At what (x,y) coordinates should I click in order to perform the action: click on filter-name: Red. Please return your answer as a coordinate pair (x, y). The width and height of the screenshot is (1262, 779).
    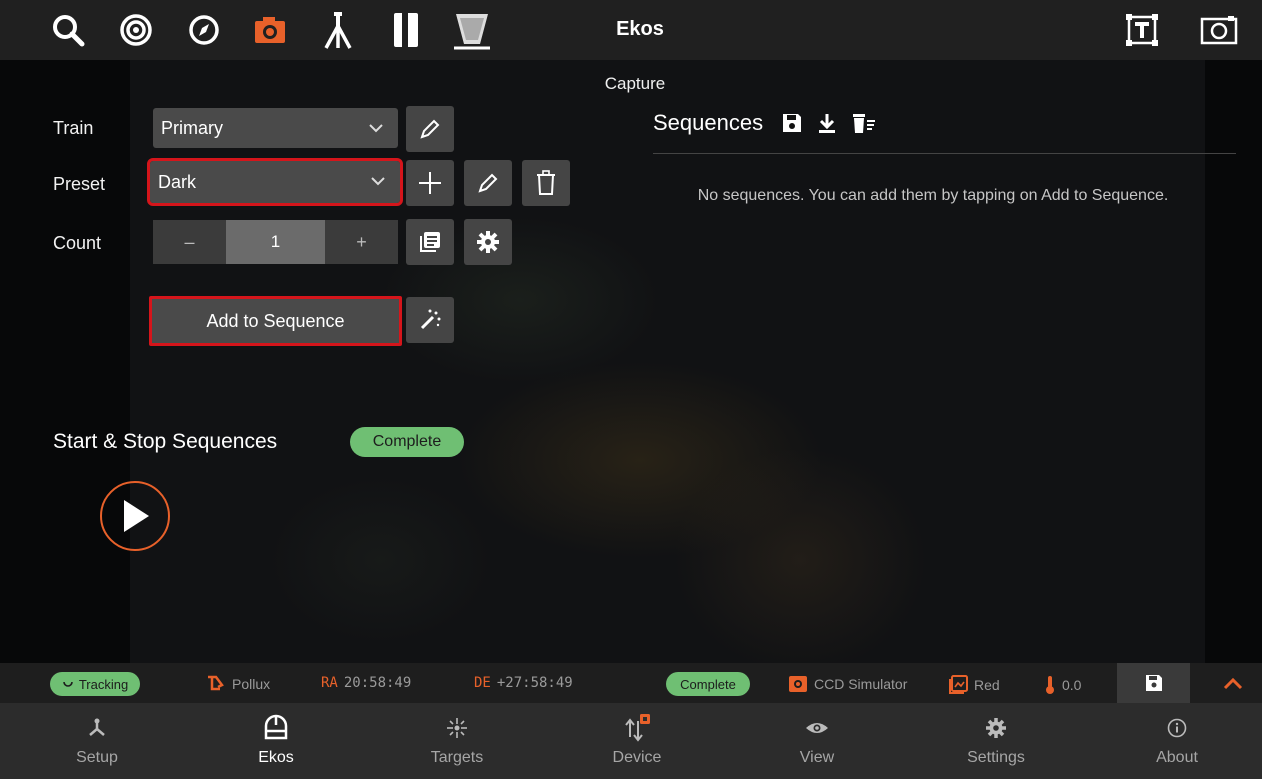
    Looking at the image, I should click on (987, 685).